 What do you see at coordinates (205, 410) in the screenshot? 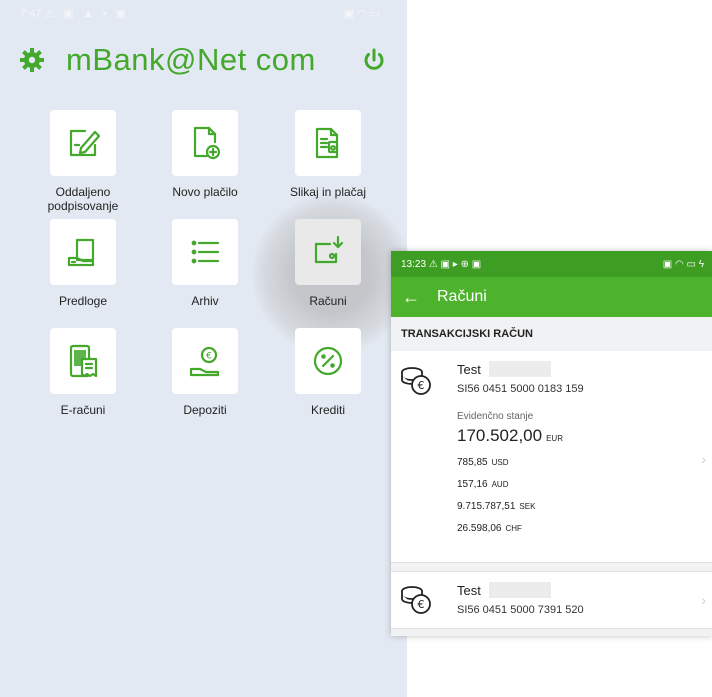
I see `tile-label: Depoziti` at bounding box center [205, 410].